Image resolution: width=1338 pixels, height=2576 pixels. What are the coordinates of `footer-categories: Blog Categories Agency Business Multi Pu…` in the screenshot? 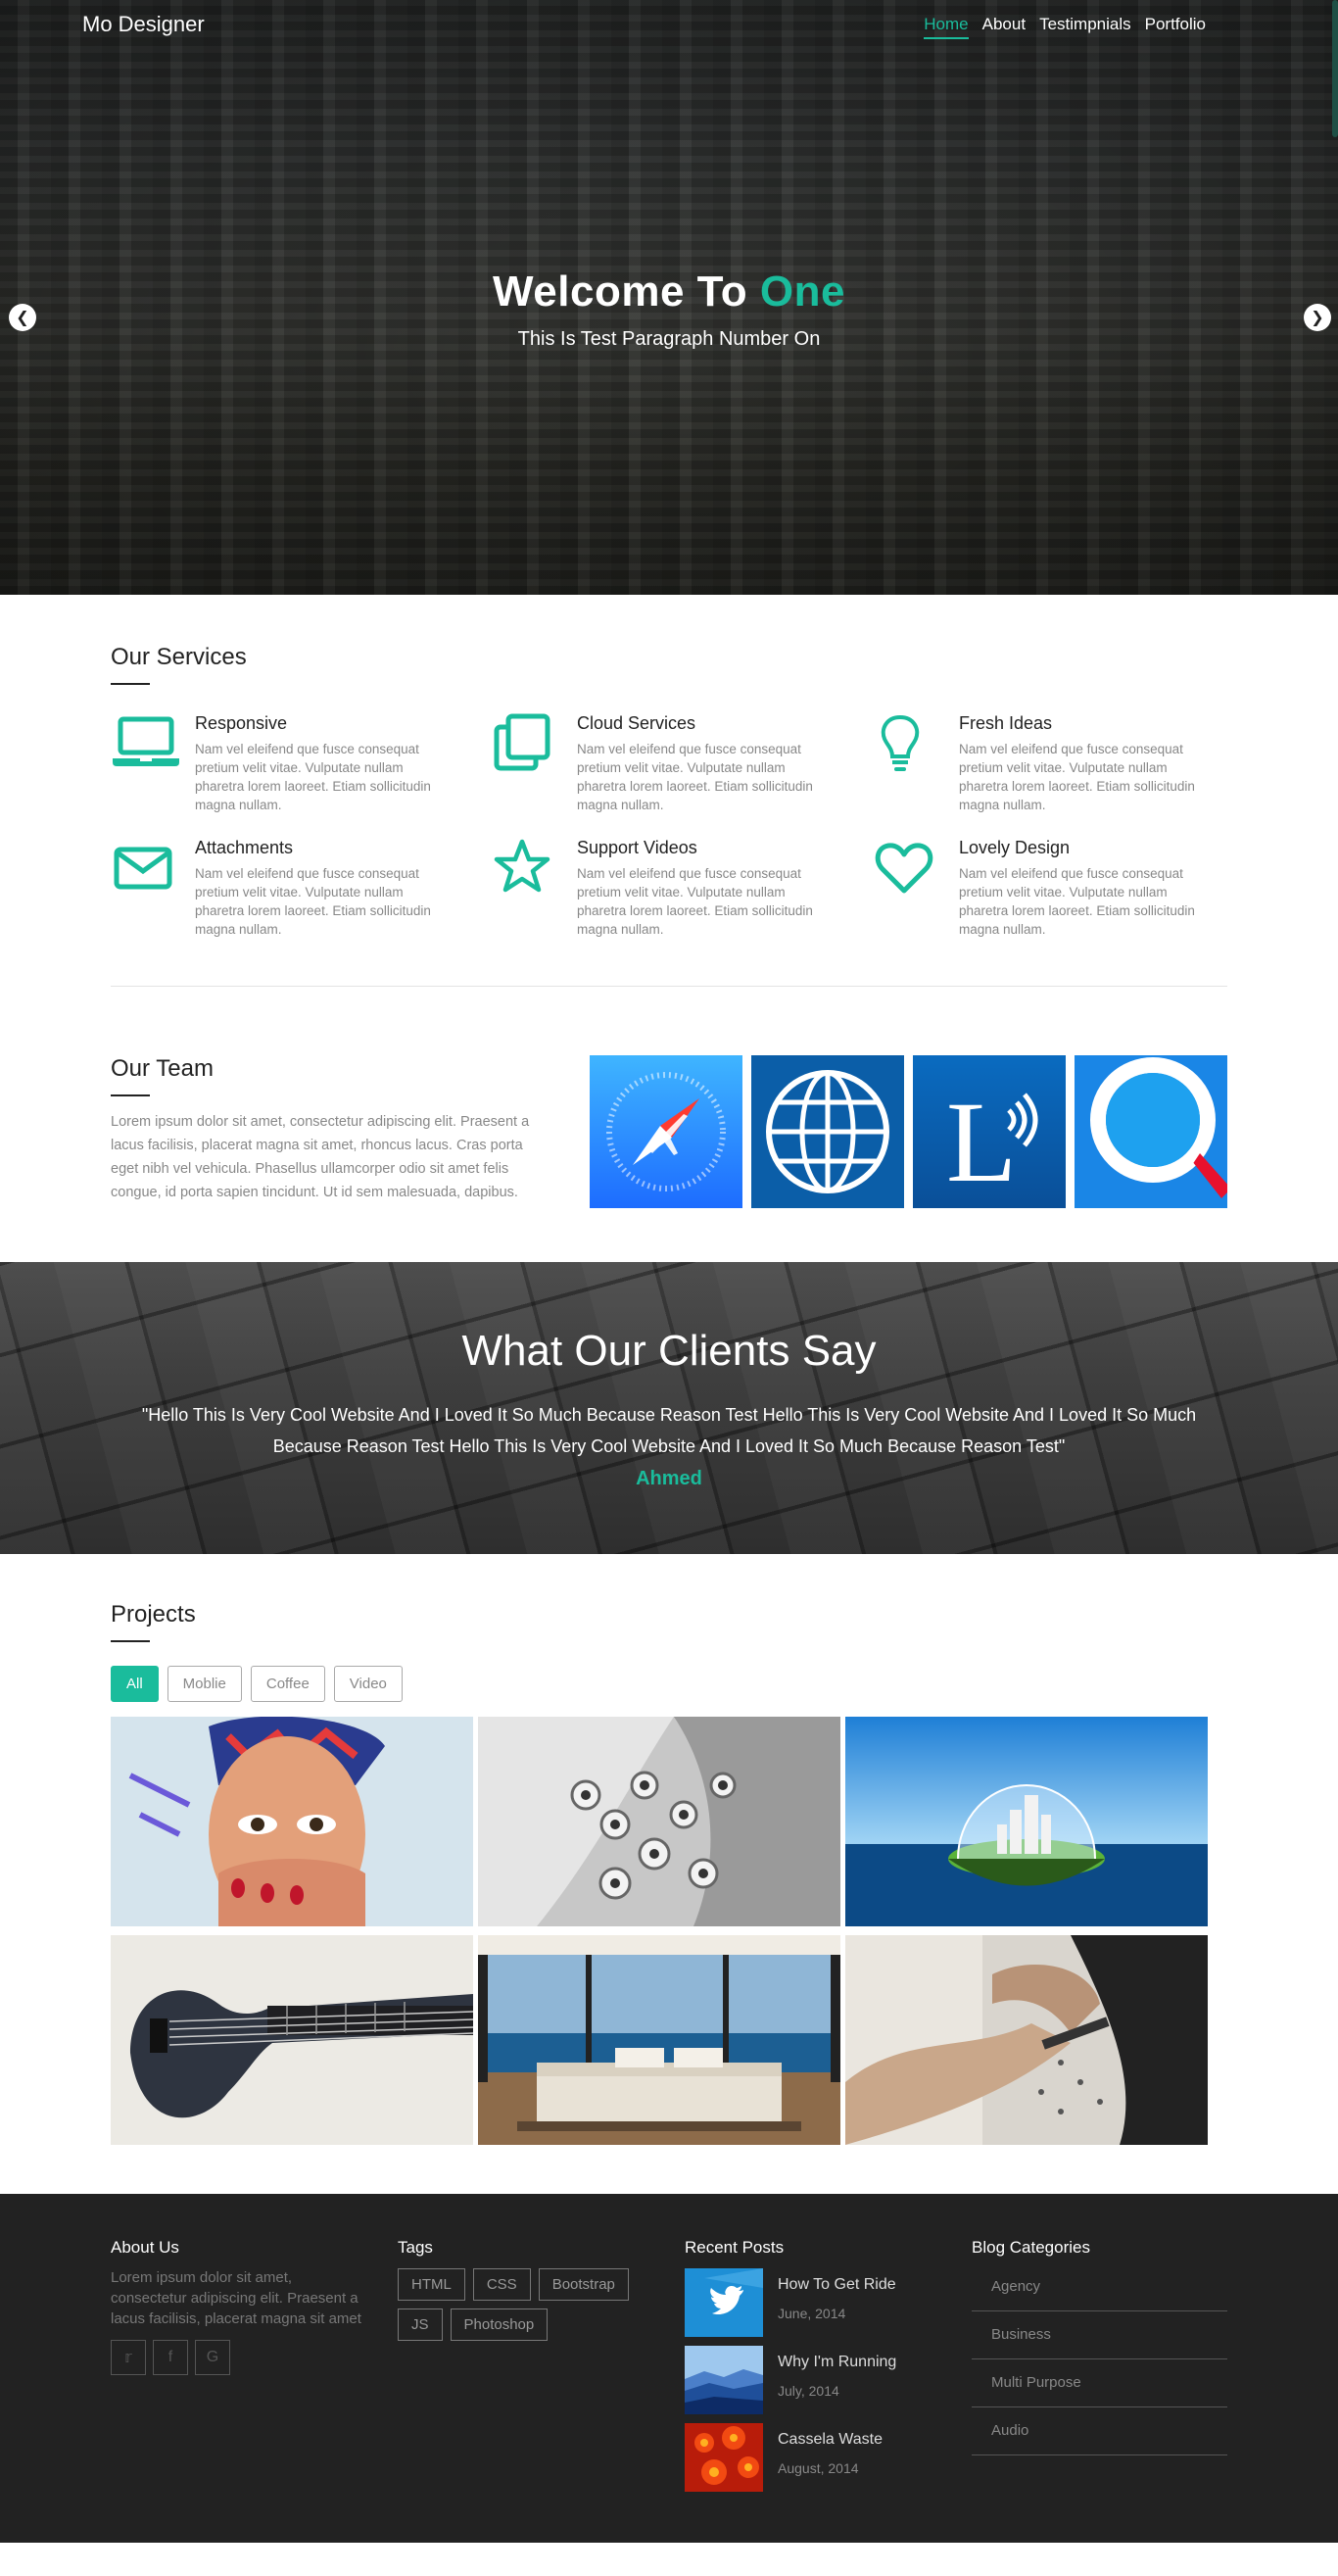 It's located at (1099, 2369).